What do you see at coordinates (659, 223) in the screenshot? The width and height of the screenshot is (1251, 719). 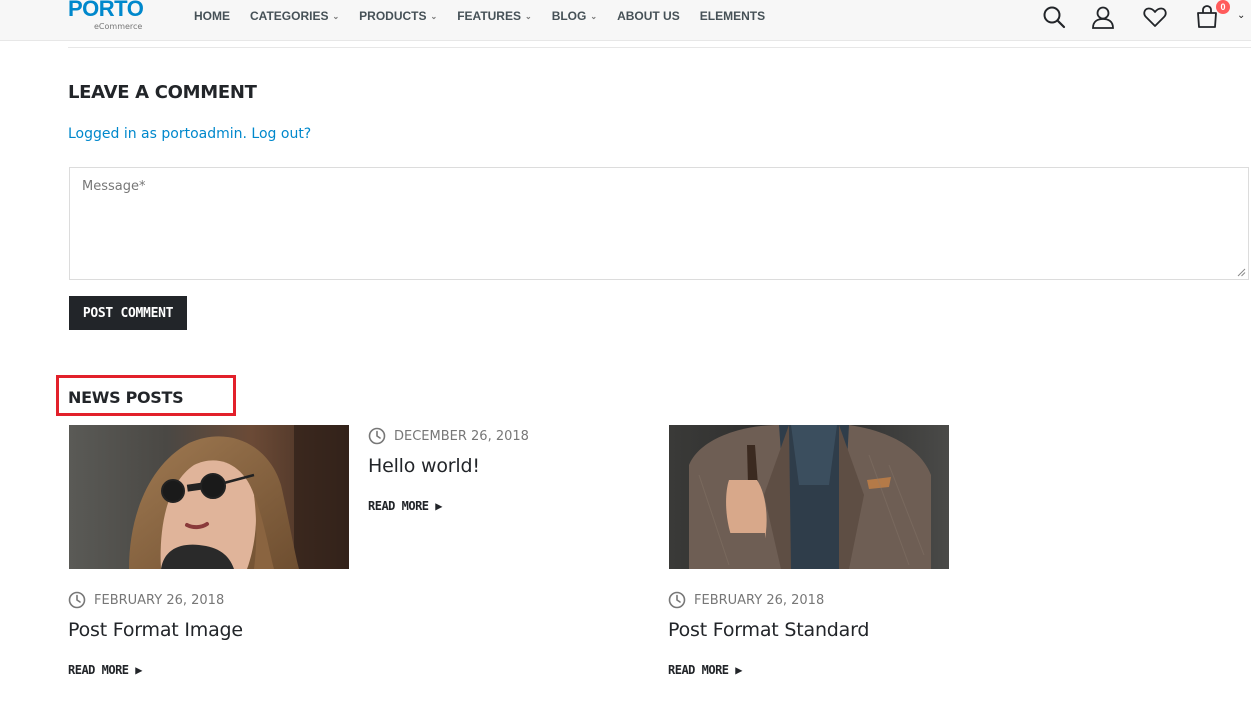 I see `message-textarea: Message*` at bounding box center [659, 223].